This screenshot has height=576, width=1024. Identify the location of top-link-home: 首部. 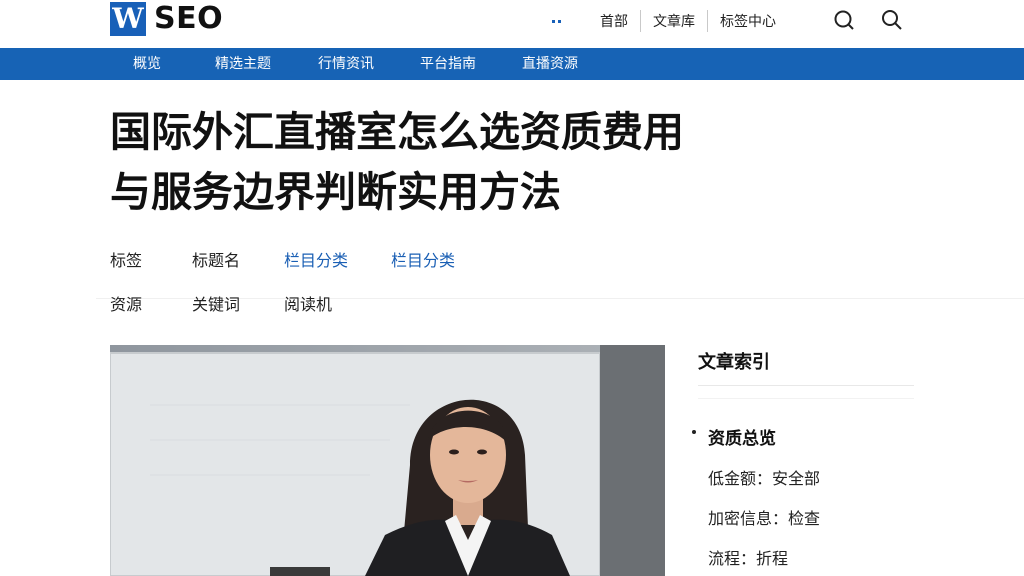
(614, 21).